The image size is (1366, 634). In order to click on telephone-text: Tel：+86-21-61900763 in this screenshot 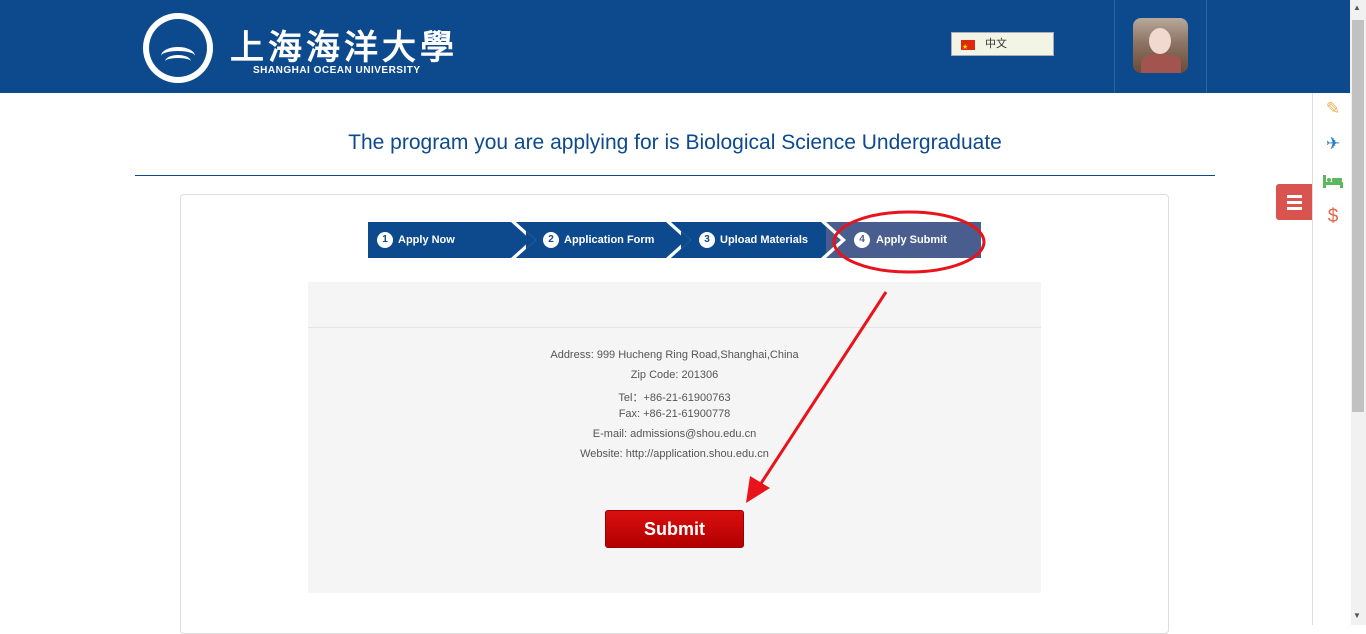, I will do `click(674, 398)`.